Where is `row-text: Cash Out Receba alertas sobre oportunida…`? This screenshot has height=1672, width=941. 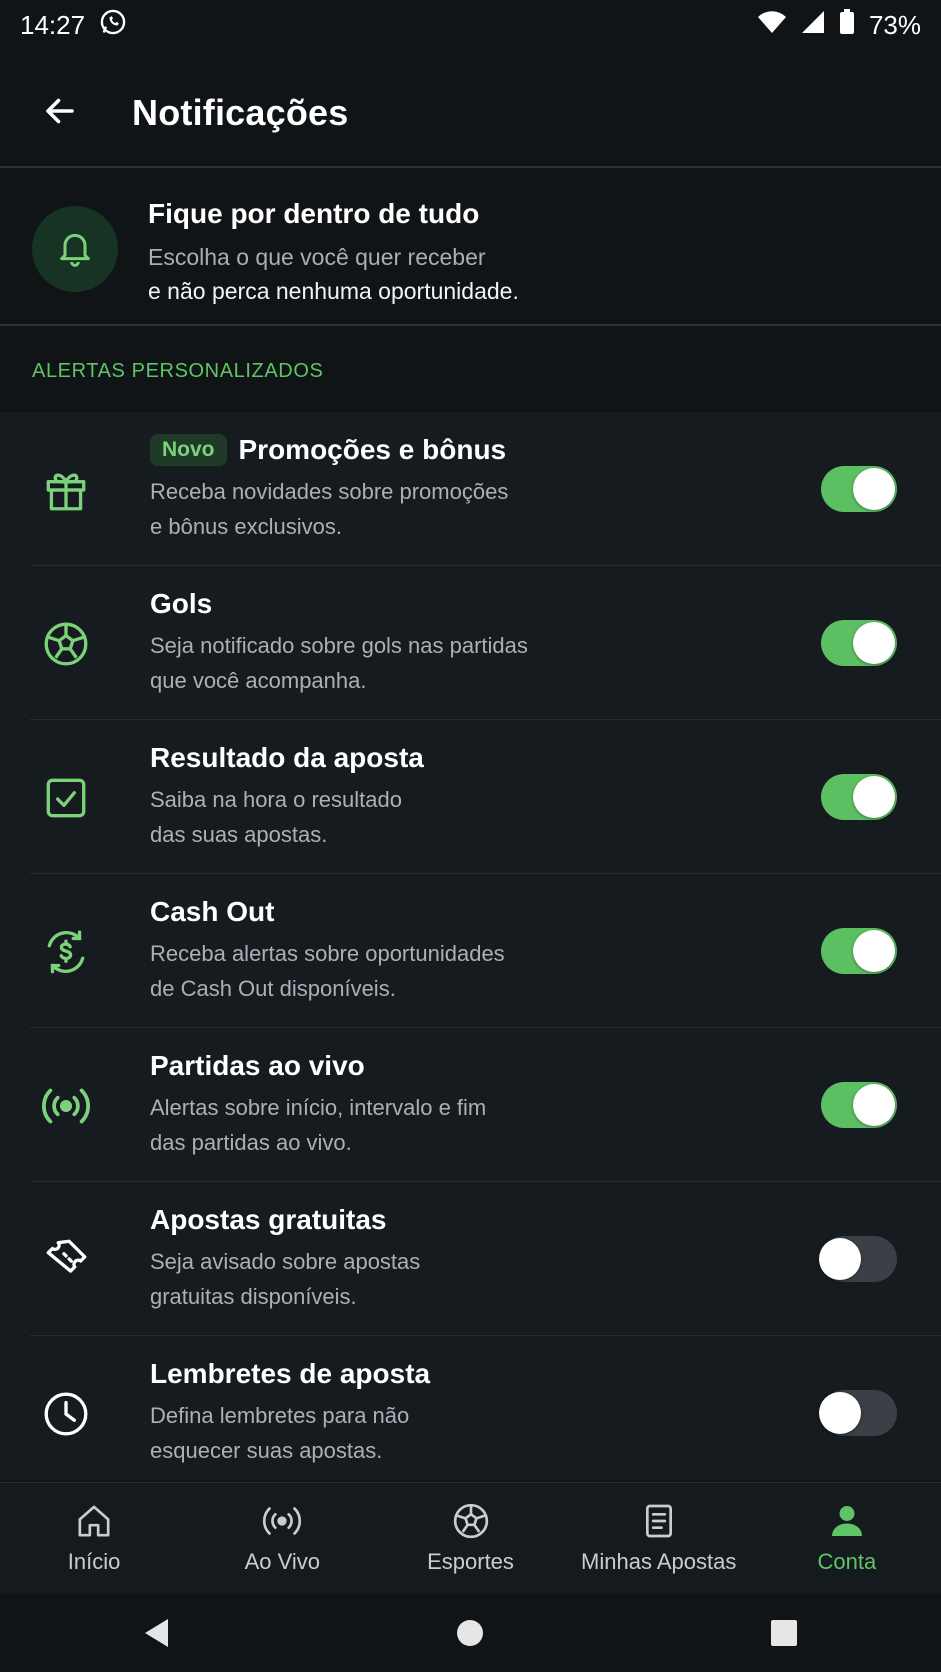
row-text: Cash Out Receba alertas sobre oportunida… is located at coordinates (327, 951).